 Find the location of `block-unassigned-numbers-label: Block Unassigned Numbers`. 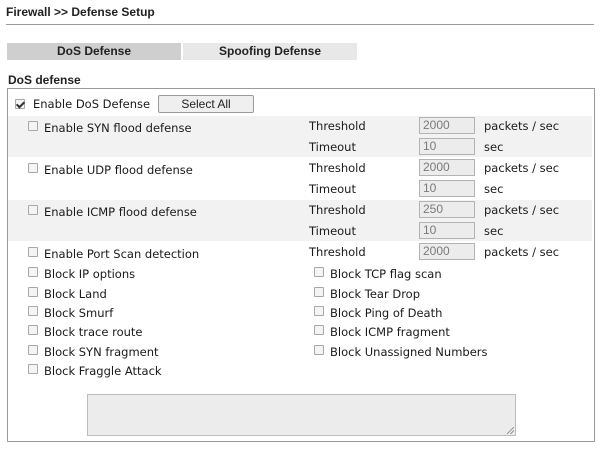

block-unassigned-numbers-label: Block Unassigned Numbers is located at coordinates (409, 352).